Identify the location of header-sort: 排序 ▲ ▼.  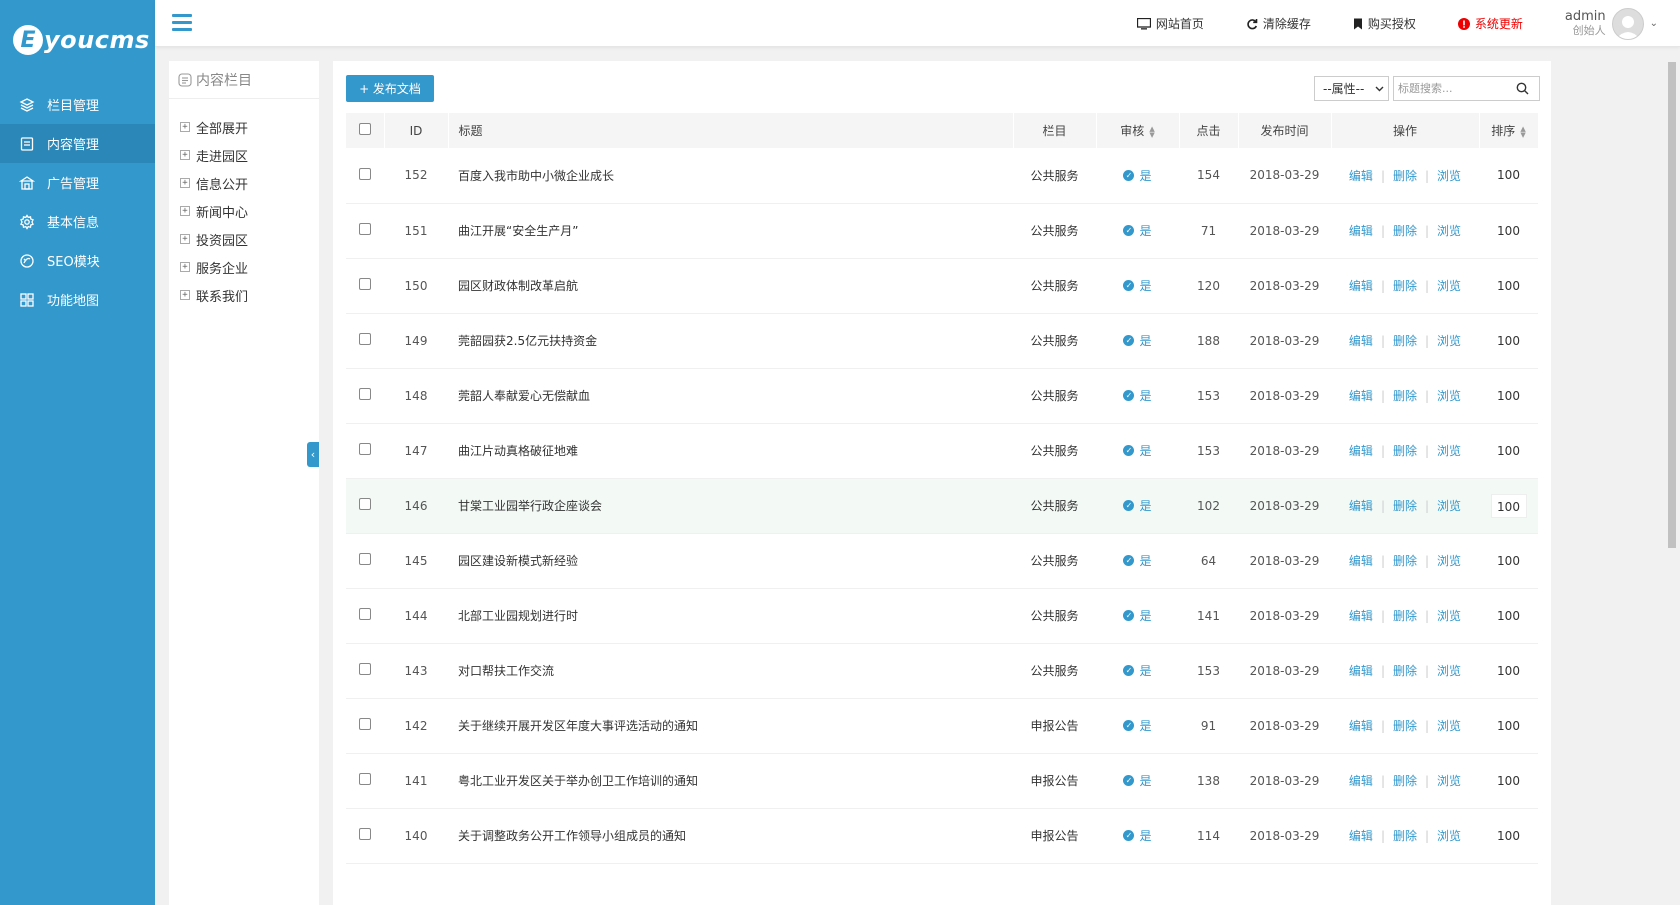
(1509, 130).